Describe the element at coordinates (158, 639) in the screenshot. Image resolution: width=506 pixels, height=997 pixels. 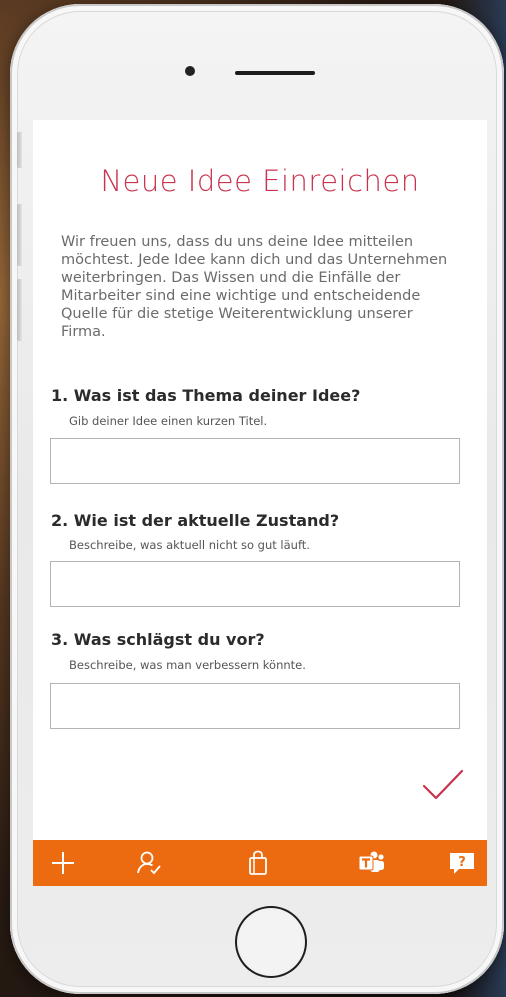
I see `question-3-label: 3. Was schlägst du vor?` at that location.